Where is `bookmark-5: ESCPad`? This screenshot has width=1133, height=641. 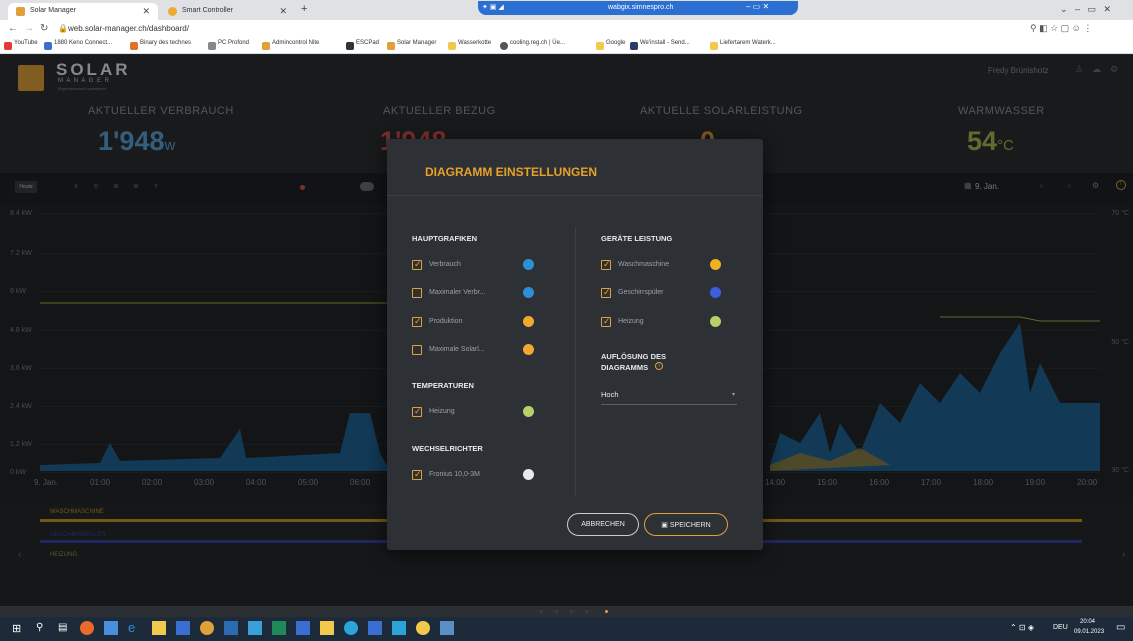
bookmark-5: ESCPad is located at coordinates (362, 46).